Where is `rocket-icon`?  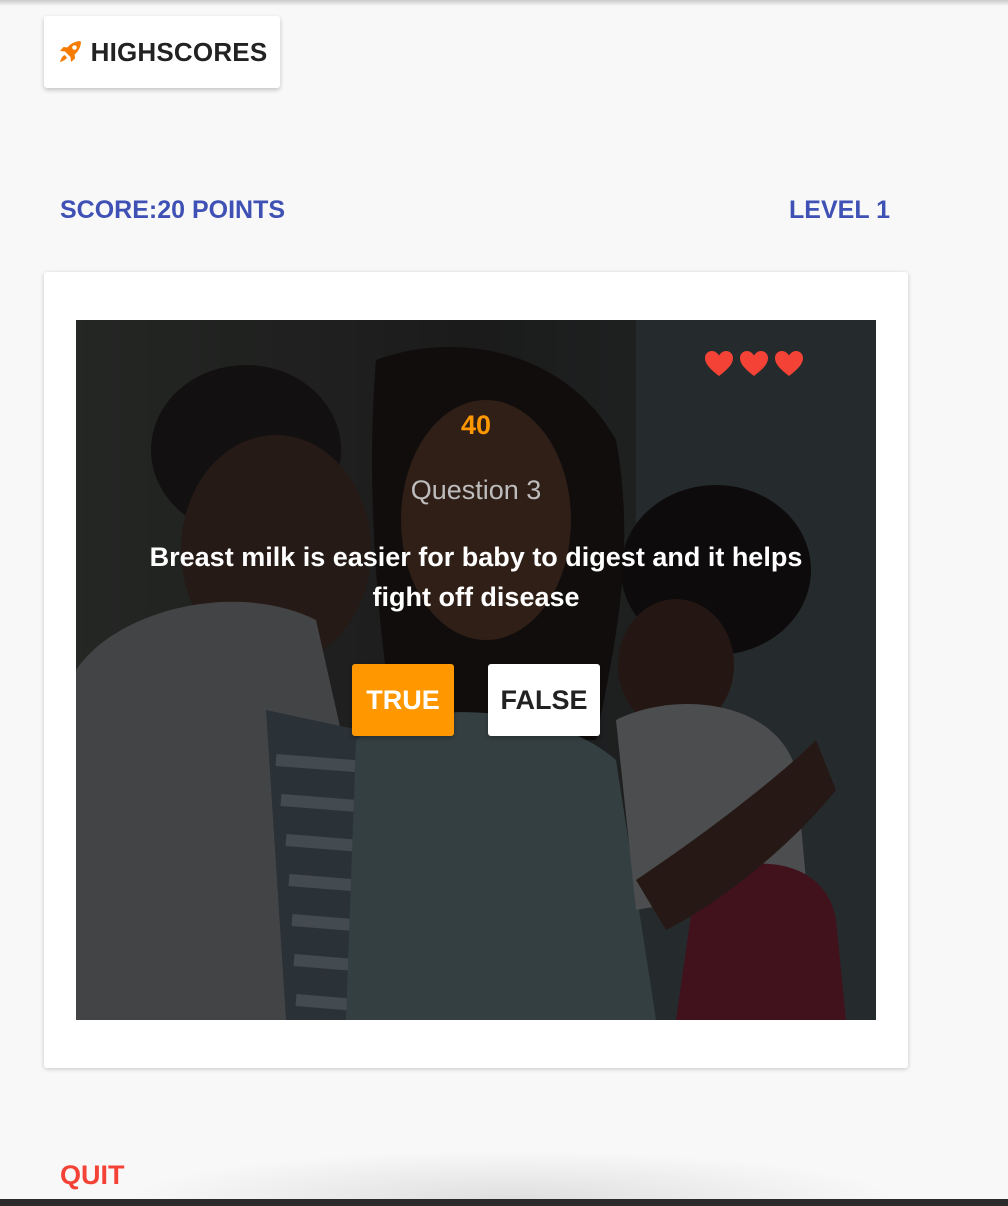 rocket-icon is located at coordinates (70, 51).